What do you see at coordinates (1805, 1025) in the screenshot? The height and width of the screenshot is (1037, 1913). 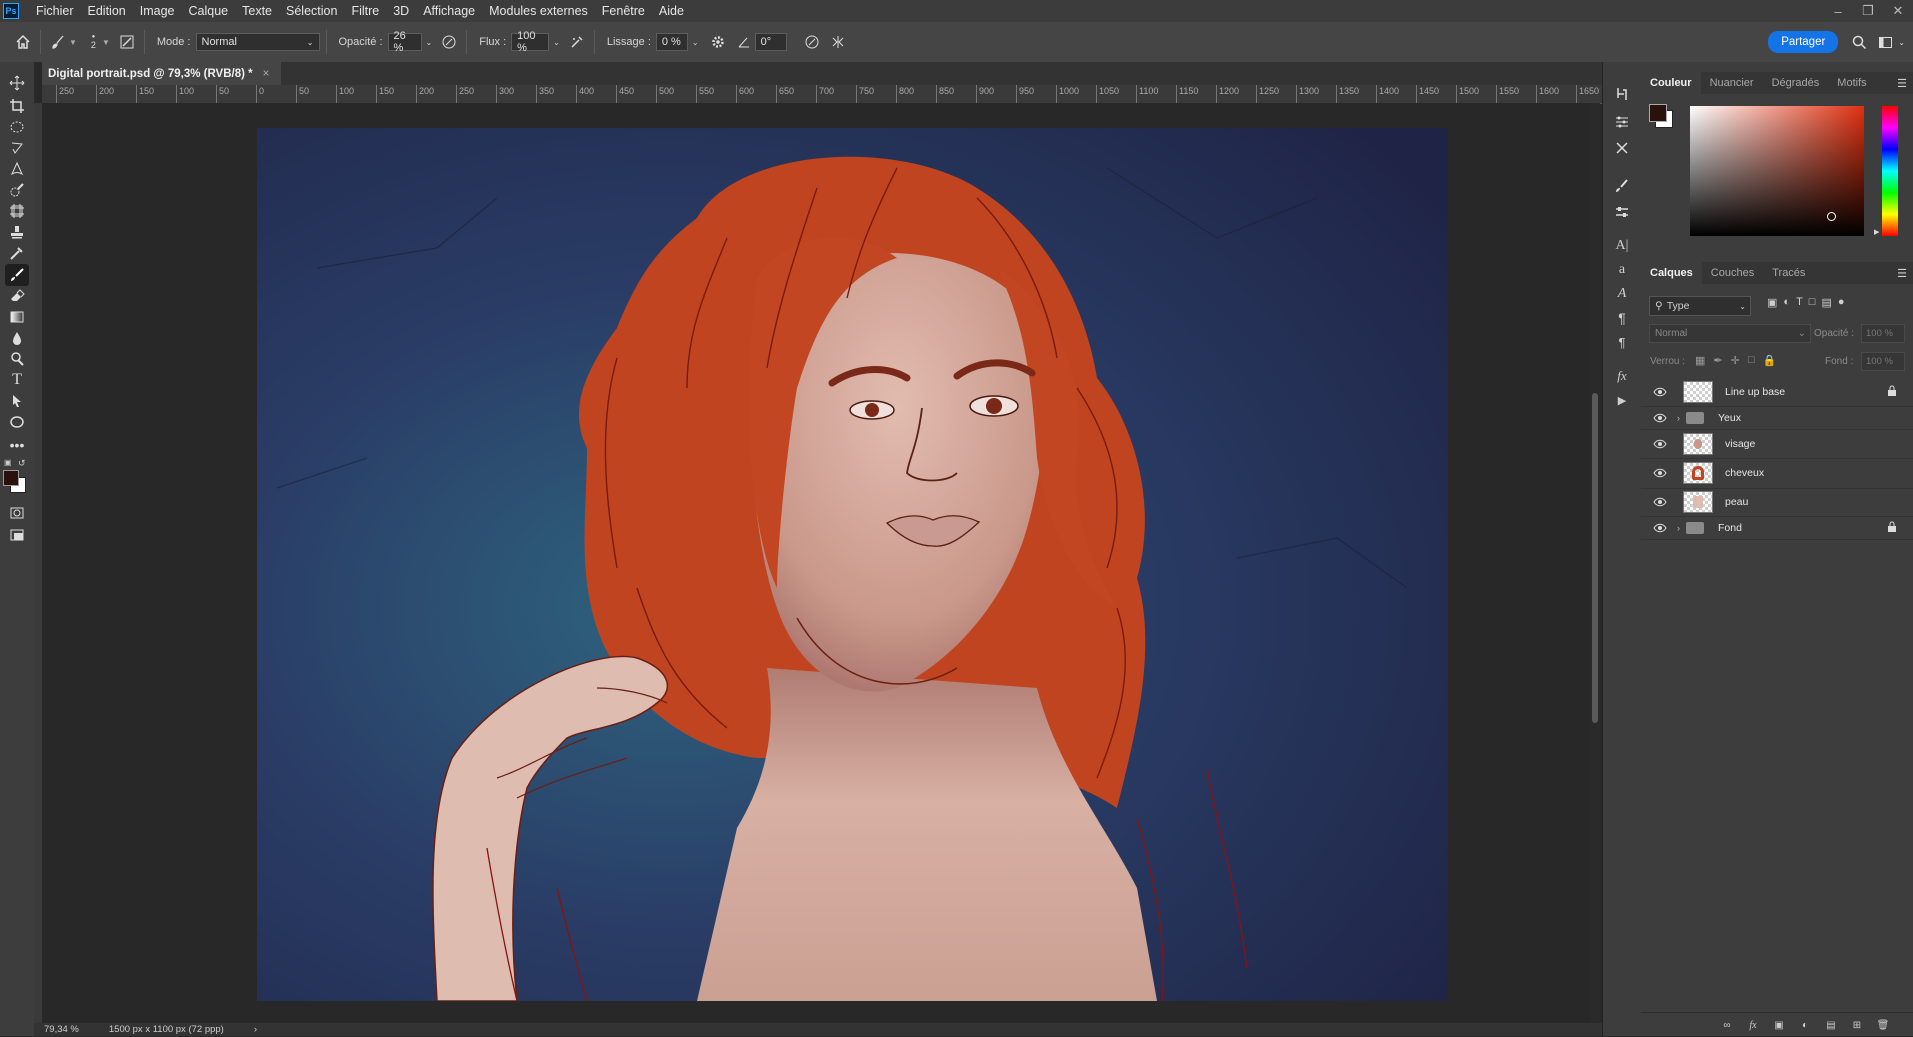 I see `new-adjustment-icon: ◐` at bounding box center [1805, 1025].